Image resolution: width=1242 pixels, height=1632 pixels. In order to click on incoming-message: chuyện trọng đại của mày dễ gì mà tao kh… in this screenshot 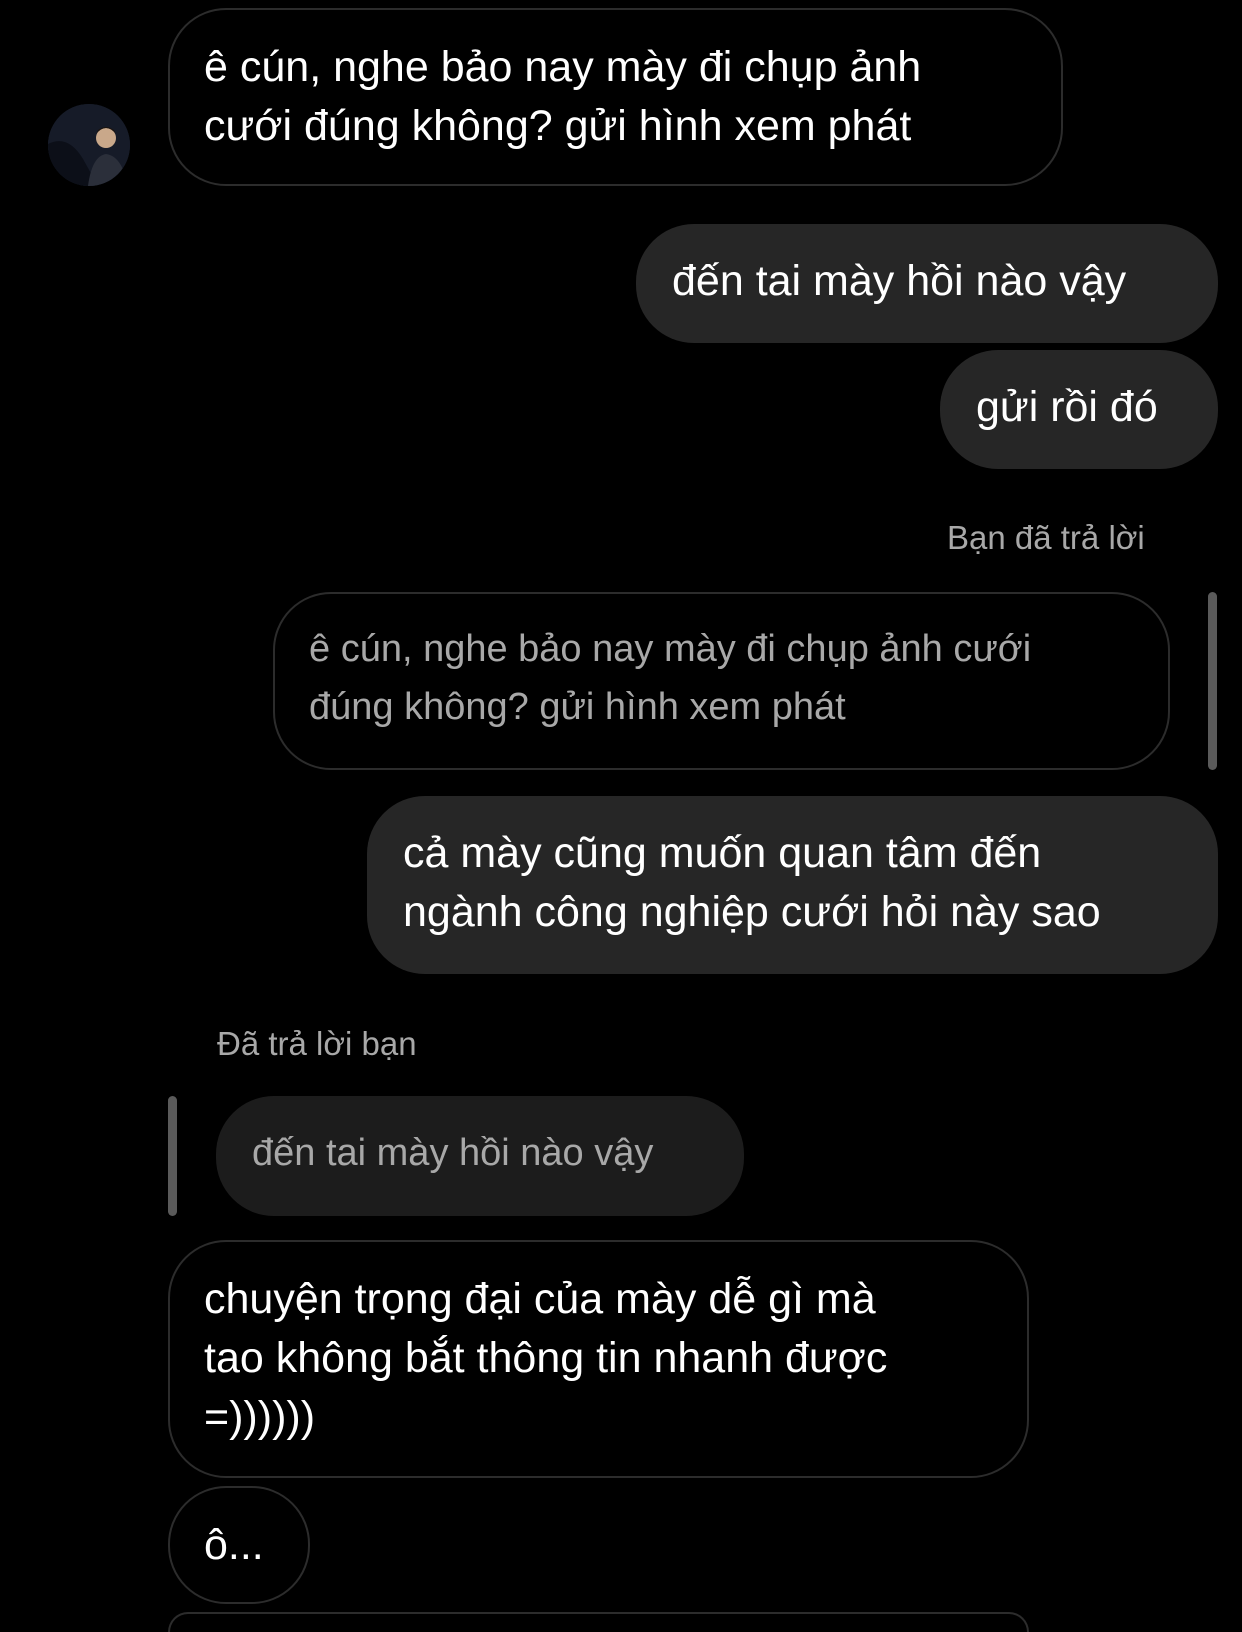, I will do `click(598, 1359)`.